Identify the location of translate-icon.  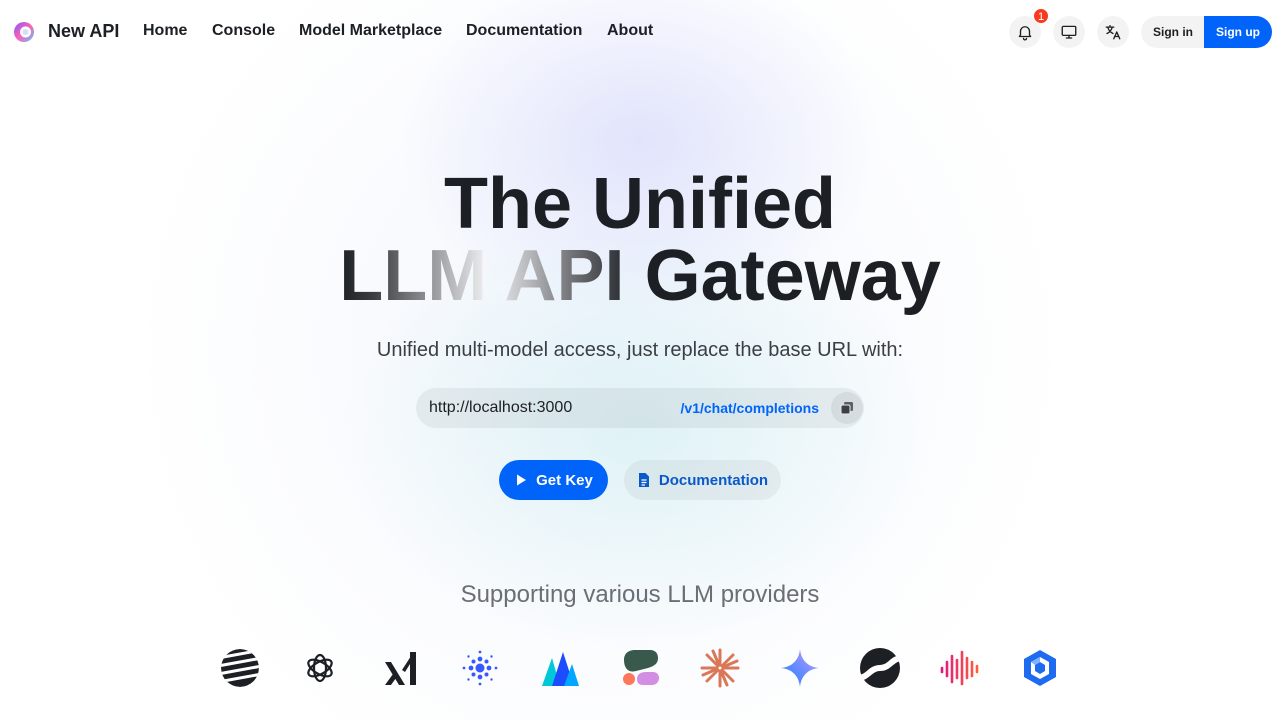
(1113, 32).